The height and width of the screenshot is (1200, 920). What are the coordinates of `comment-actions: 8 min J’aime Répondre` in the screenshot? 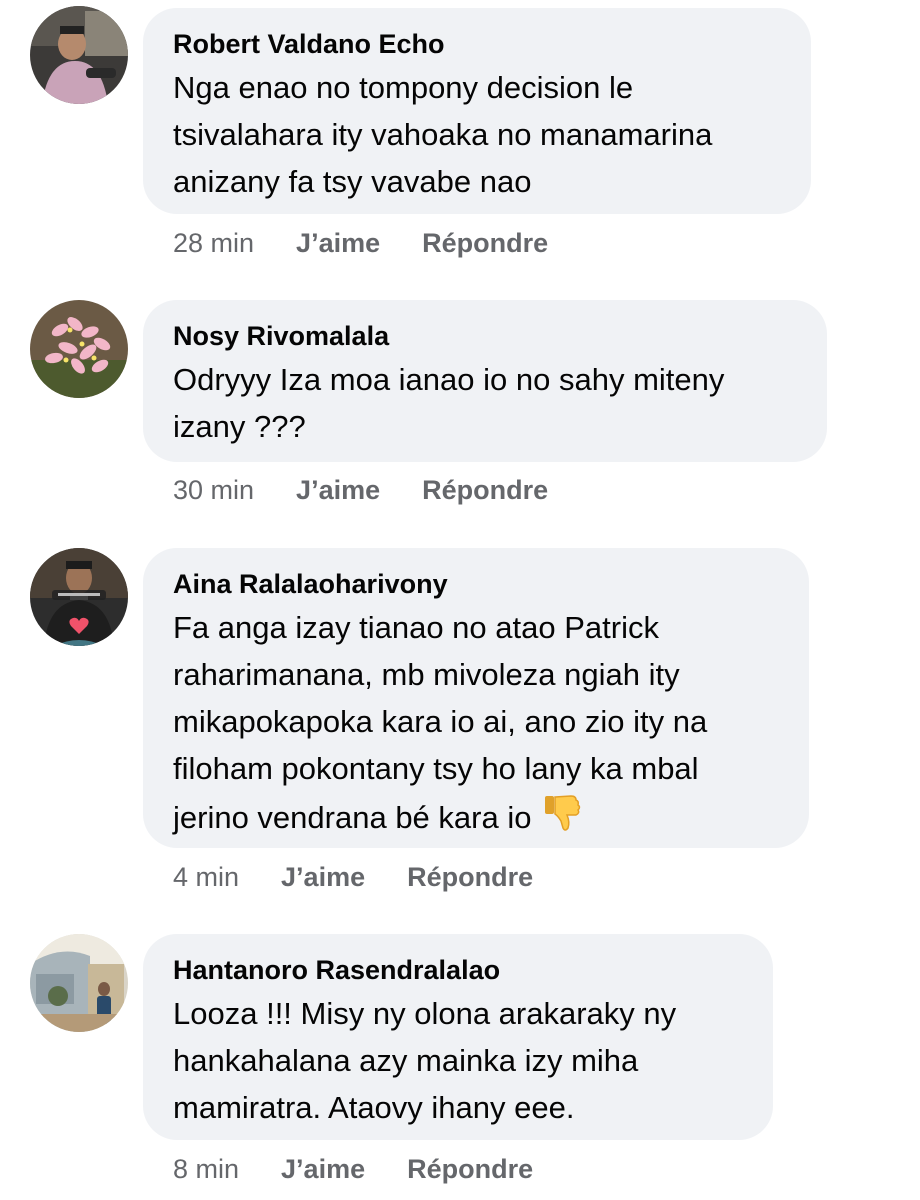 It's located at (353, 1169).